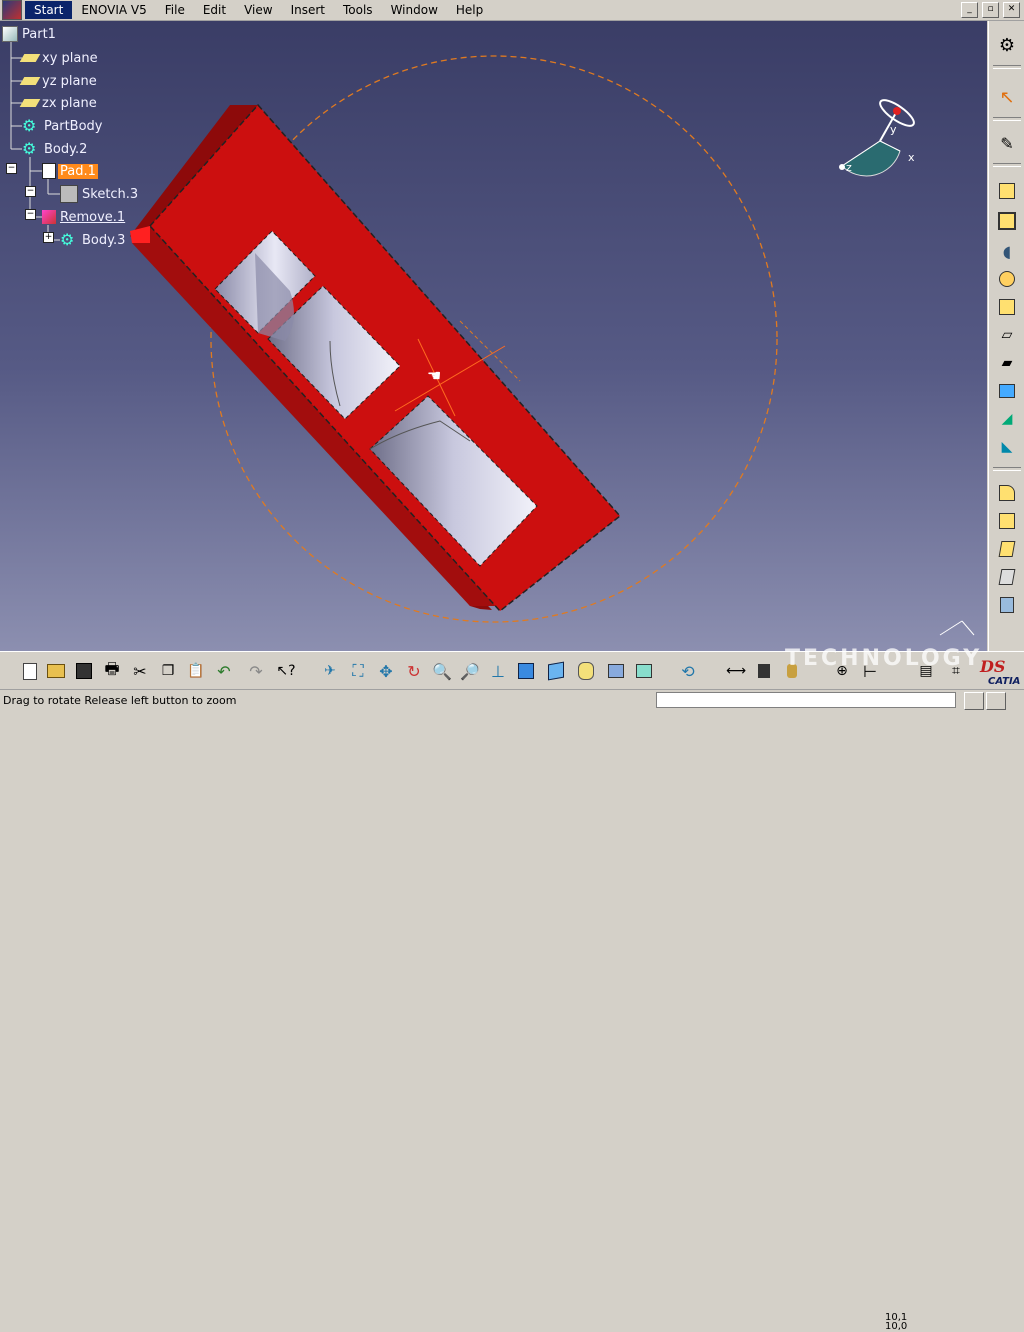  I want to click on rib-tool-icon: ▱, so click(1007, 335).